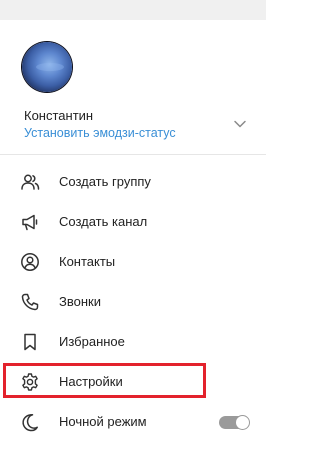 This screenshot has width=320, height=457. What do you see at coordinates (30, 222) in the screenshot?
I see `megaphone-icon` at bounding box center [30, 222].